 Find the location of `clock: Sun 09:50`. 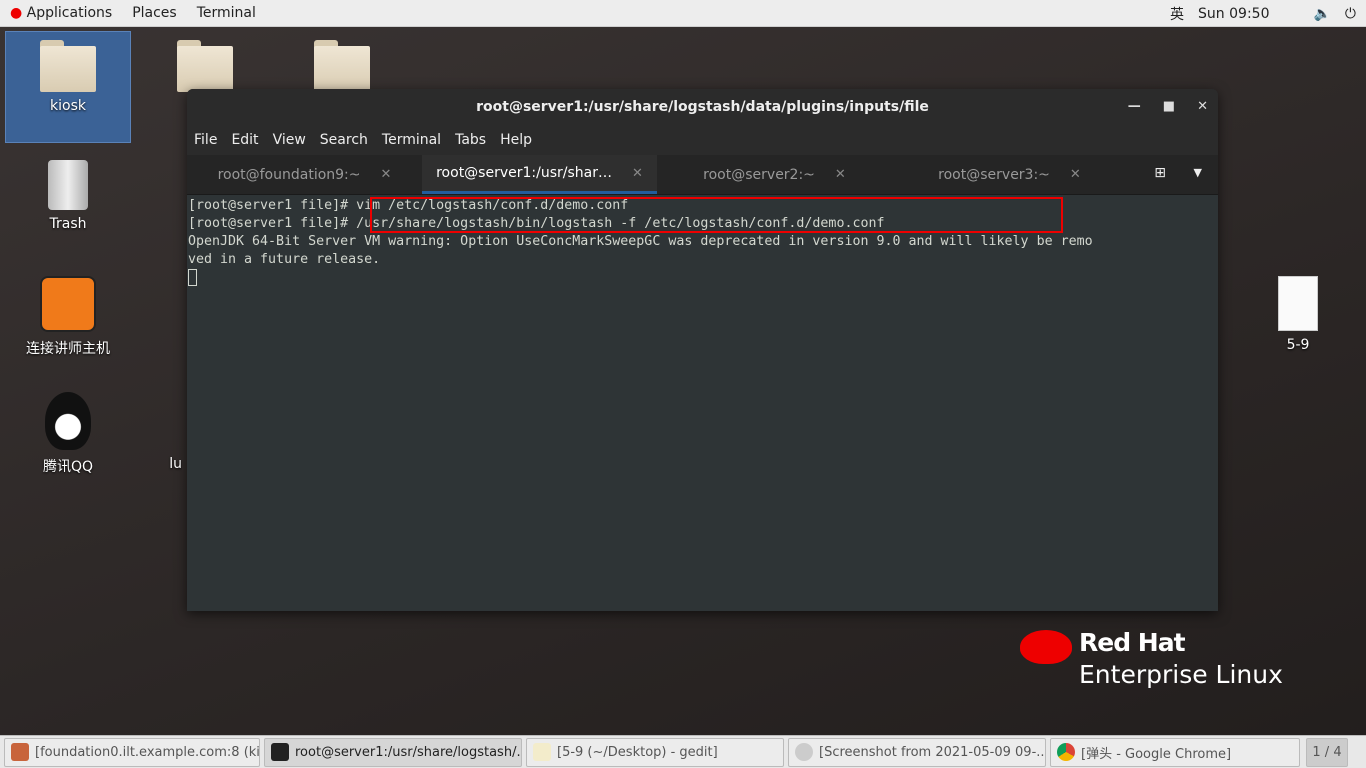

clock: Sun 09:50 is located at coordinates (1233, 14).